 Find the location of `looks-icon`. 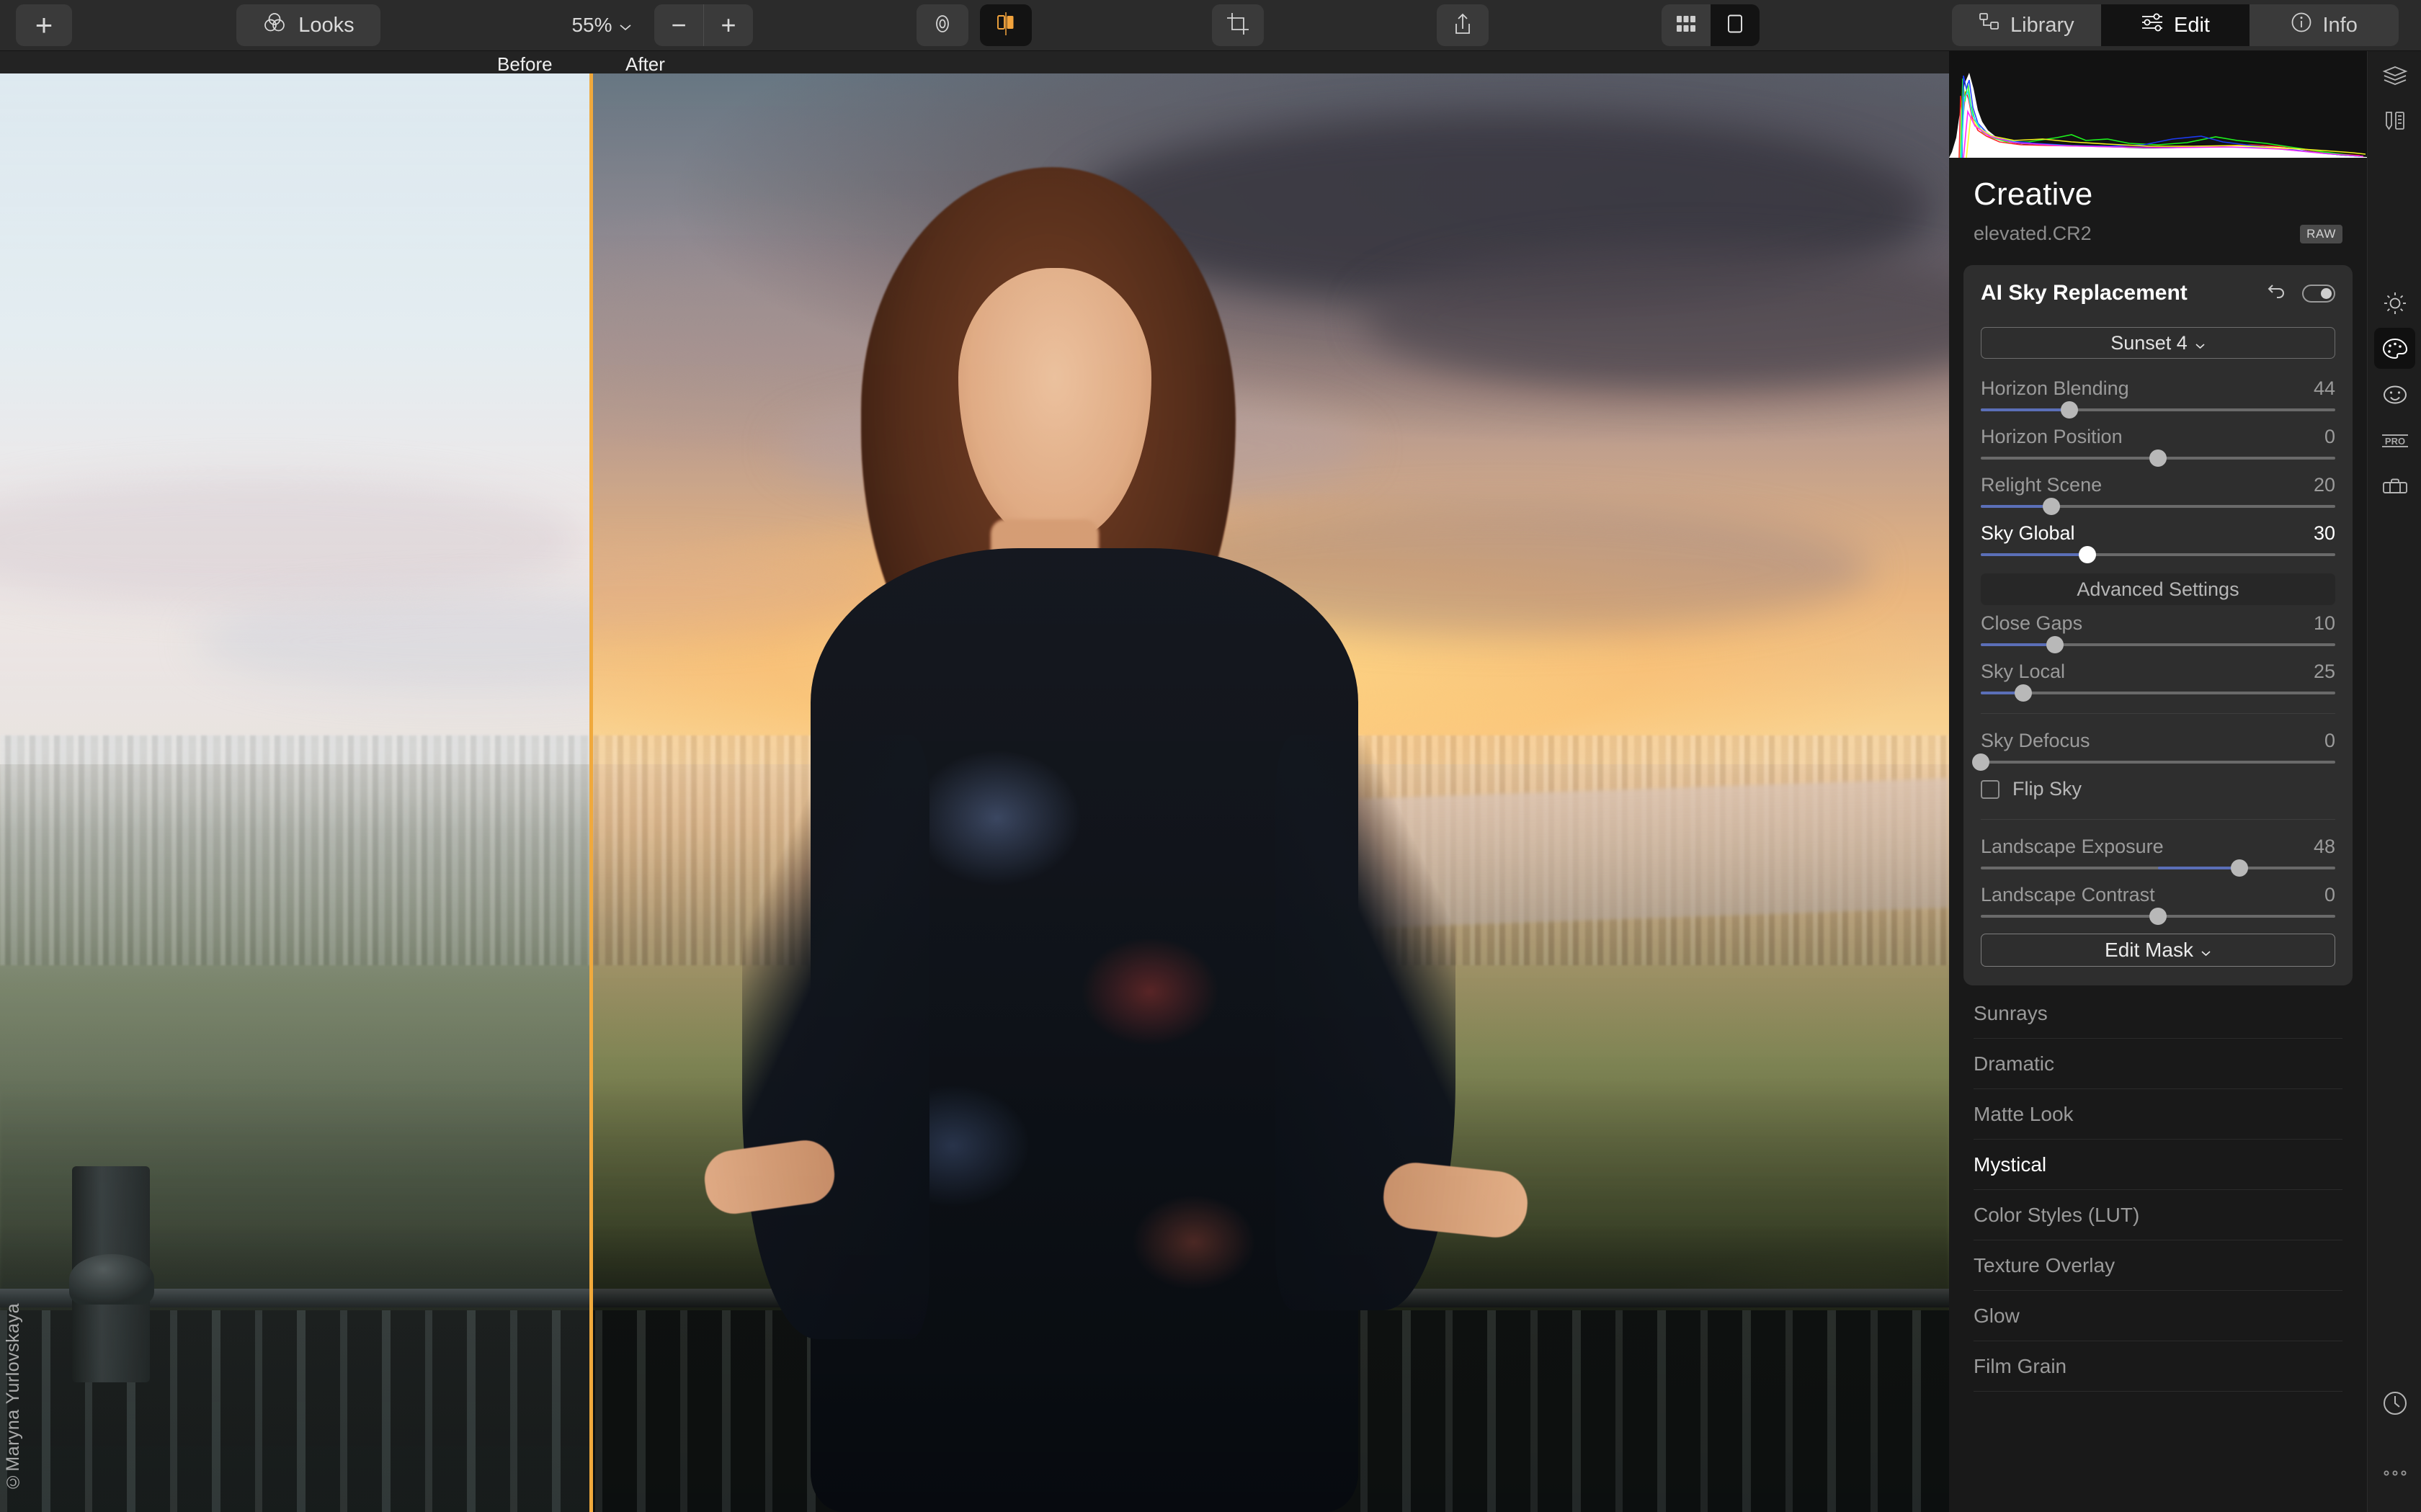

looks-icon is located at coordinates (274, 25).